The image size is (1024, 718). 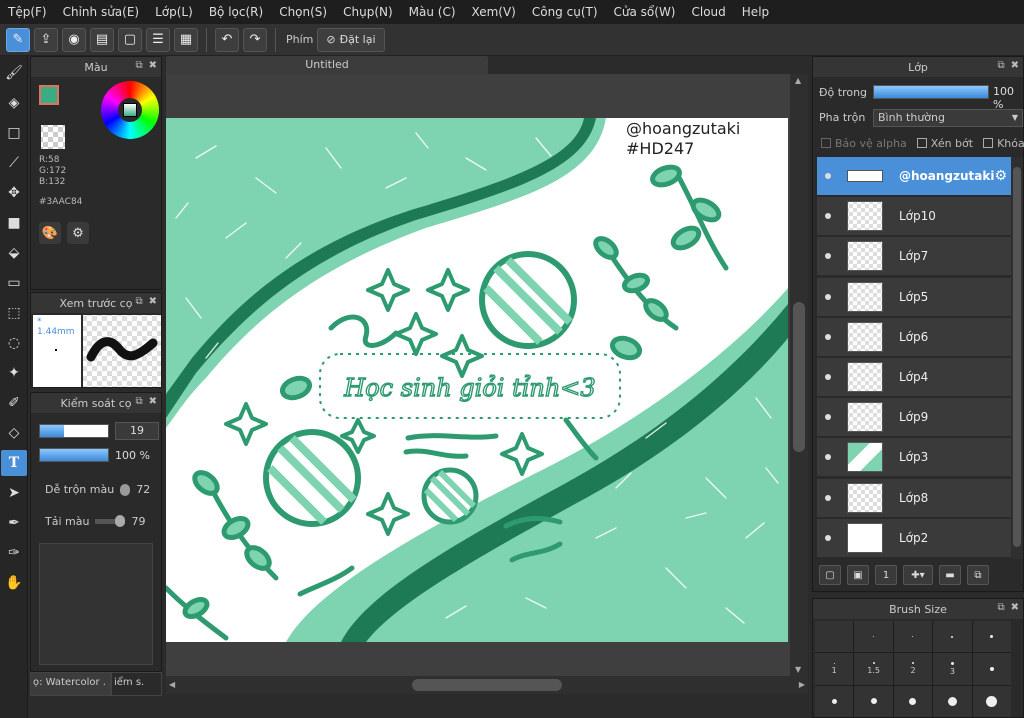 What do you see at coordinates (14, 553) in the screenshot?
I see `eyedropper-tool-icon: ✑` at bounding box center [14, 553].